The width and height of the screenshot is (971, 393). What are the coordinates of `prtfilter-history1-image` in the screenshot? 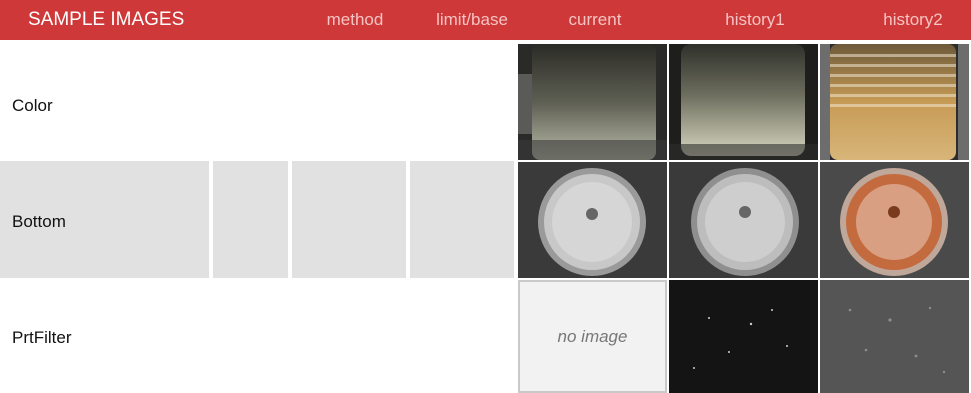 It's located at (743, 336).